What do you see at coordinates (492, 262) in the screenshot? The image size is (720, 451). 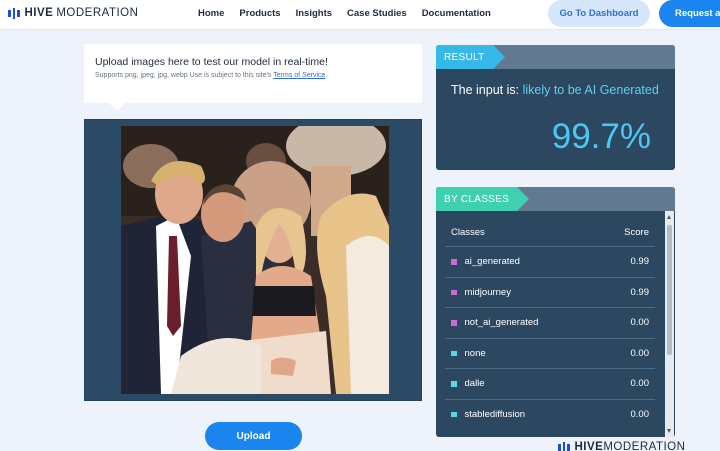 I see `class-name: ai_generated` at bounding box center [492, 262].